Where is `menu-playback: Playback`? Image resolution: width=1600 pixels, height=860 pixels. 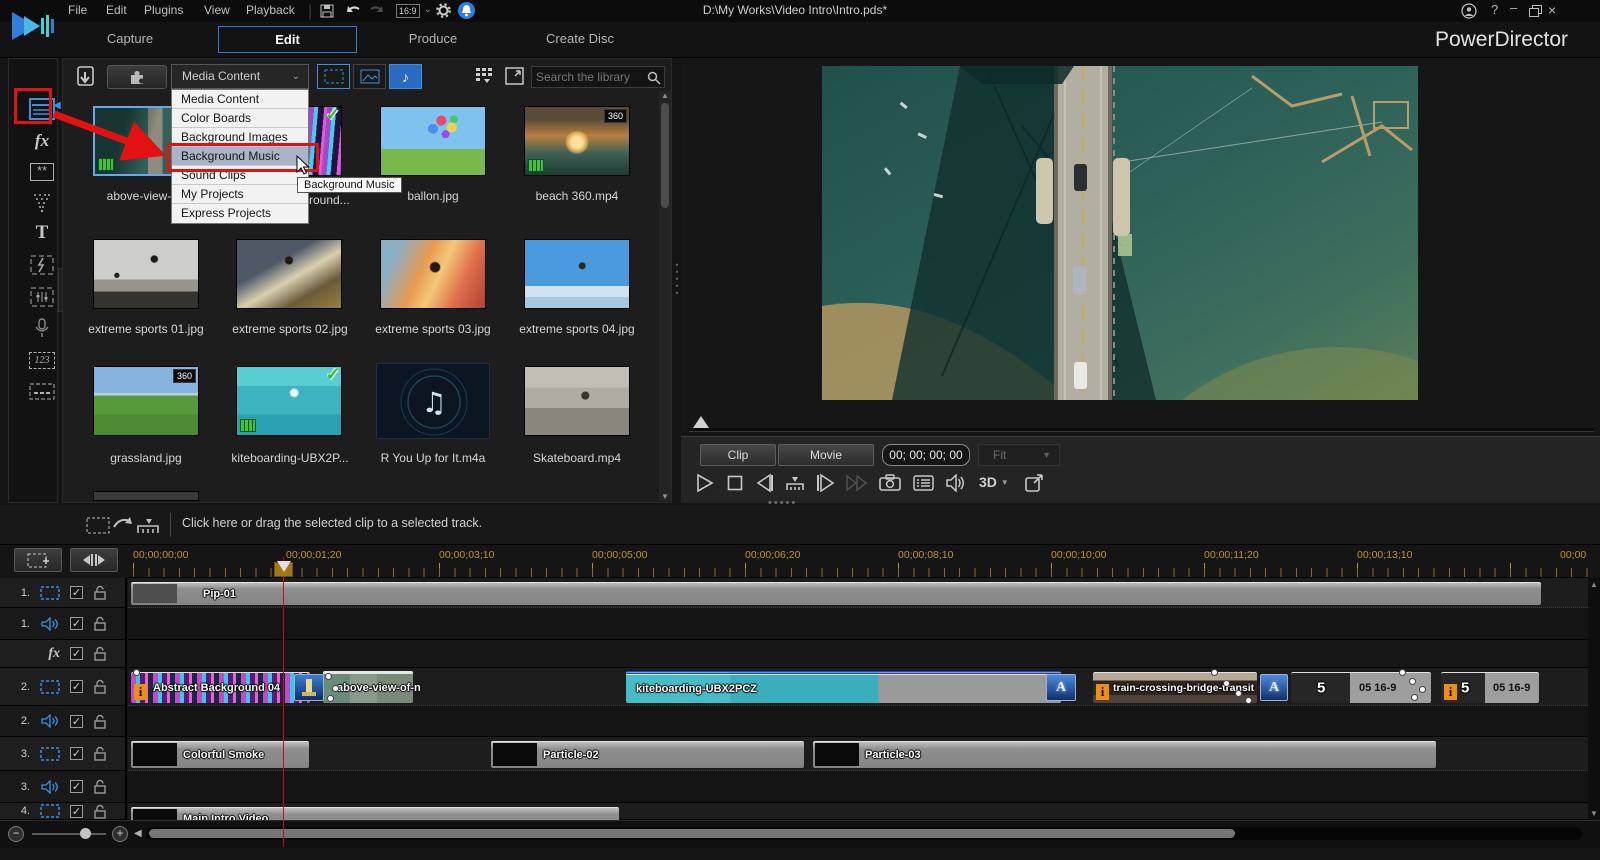 menu-playback: Playback is located at coordinates (270, 10).